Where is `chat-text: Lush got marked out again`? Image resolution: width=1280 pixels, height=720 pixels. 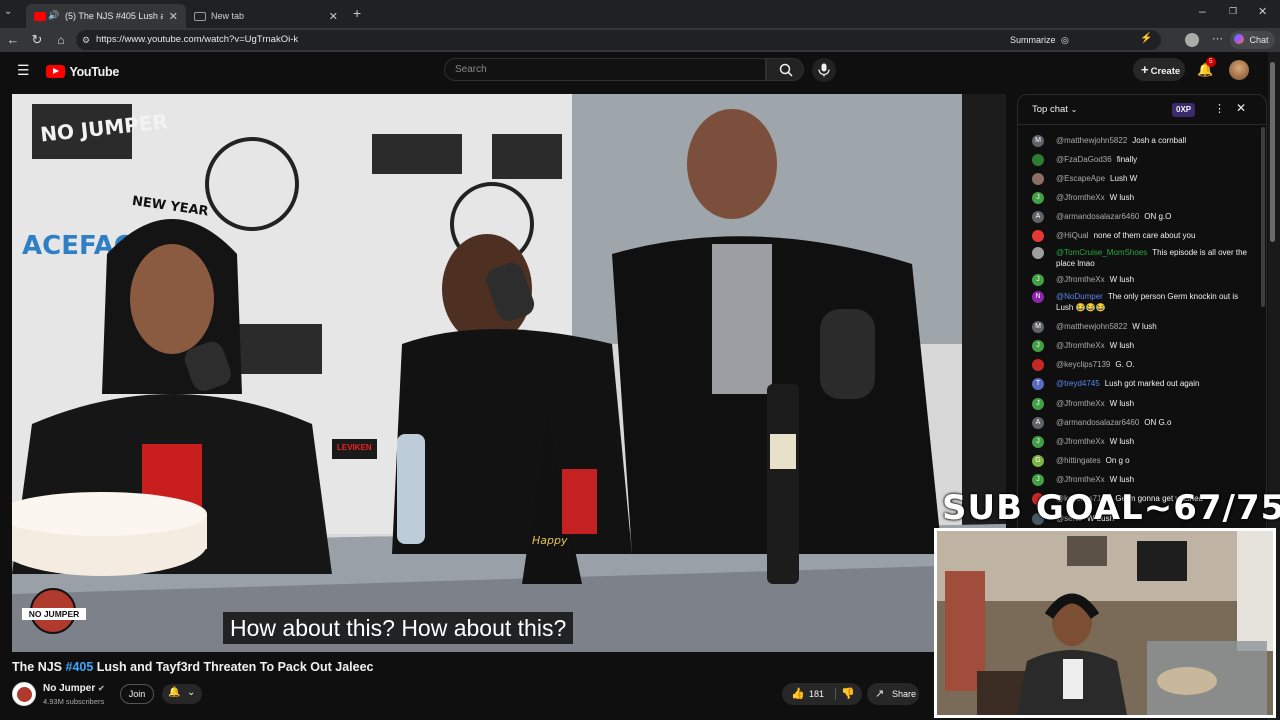
chat-text: Lush got marked out again is located at coordinates (1152, 383).